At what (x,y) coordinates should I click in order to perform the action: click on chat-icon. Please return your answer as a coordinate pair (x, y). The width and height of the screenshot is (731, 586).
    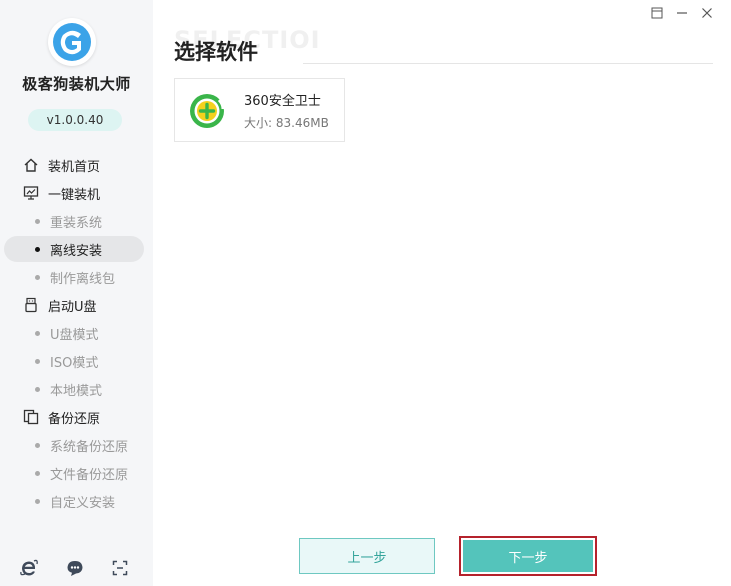
    Looking at the image, I should click on (75, 568).